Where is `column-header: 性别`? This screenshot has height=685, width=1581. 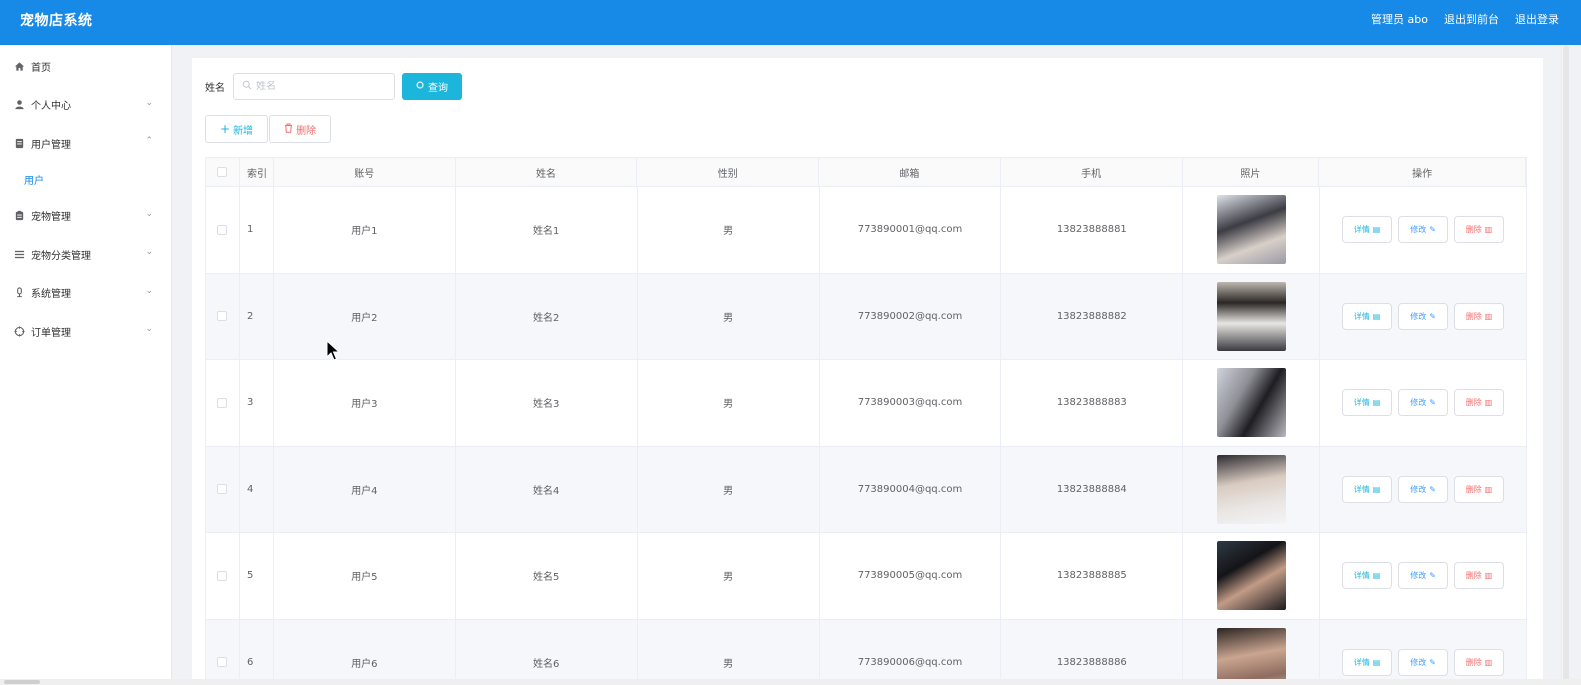
column-header: 性别 is located at coordinates (728, 172).